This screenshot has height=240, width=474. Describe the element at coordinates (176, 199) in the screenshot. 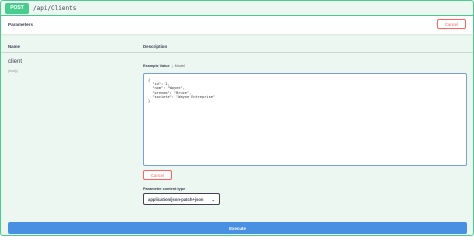

I see `content-type-selected: application/json-patch+json` at that location.